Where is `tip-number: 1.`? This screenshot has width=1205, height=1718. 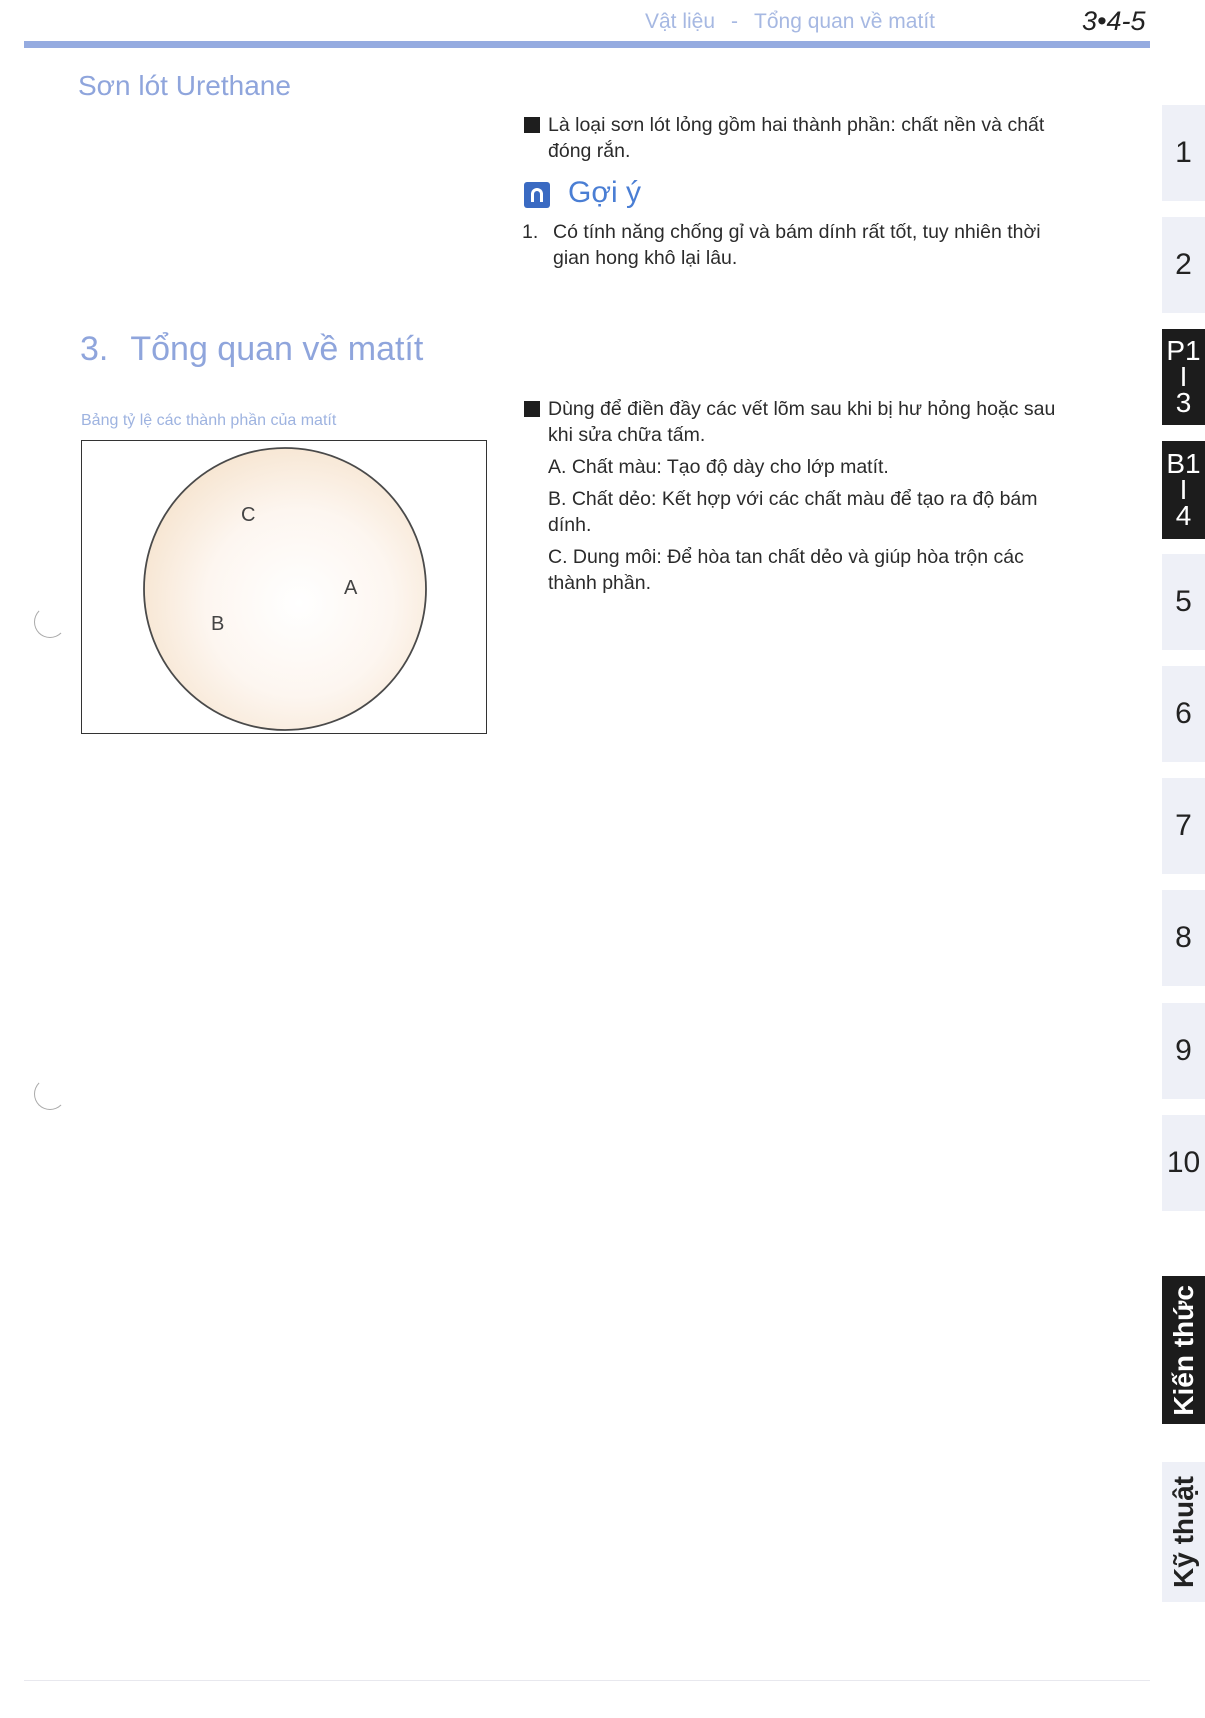
tip-number: 1. is located at coordinates (530, 232).